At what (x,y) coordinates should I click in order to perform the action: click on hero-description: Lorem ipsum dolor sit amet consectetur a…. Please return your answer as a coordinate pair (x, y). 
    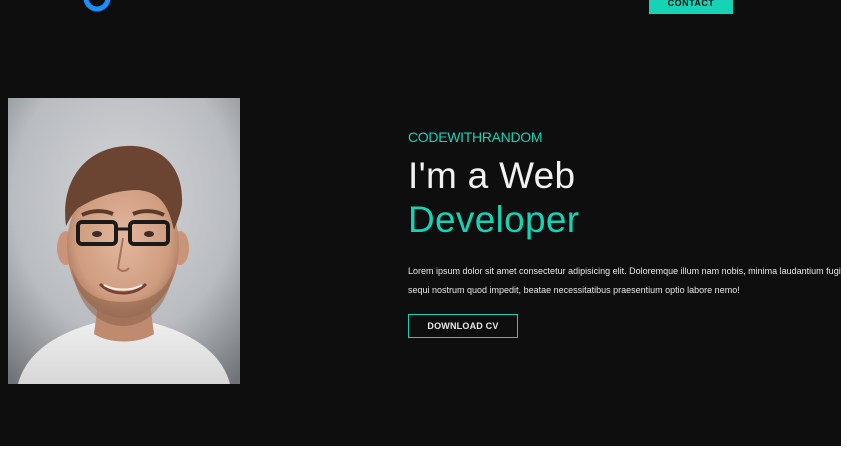
    Looking at the image, I should click on (624, 280).